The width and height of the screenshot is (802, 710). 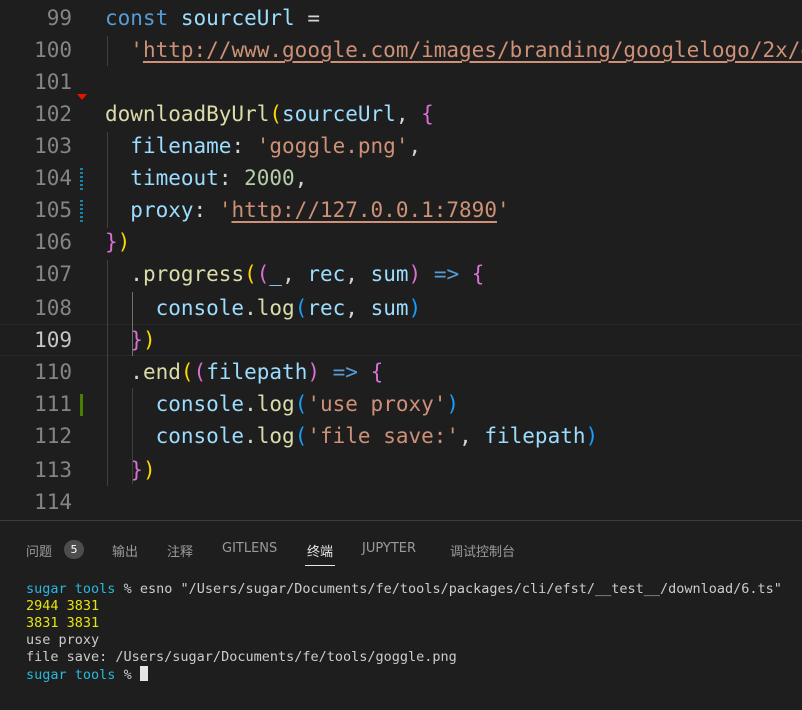 What do you see at coordinates (162, 210) in the screenshot?
I see `code-token: proxy` at bounding box center [162, 210].